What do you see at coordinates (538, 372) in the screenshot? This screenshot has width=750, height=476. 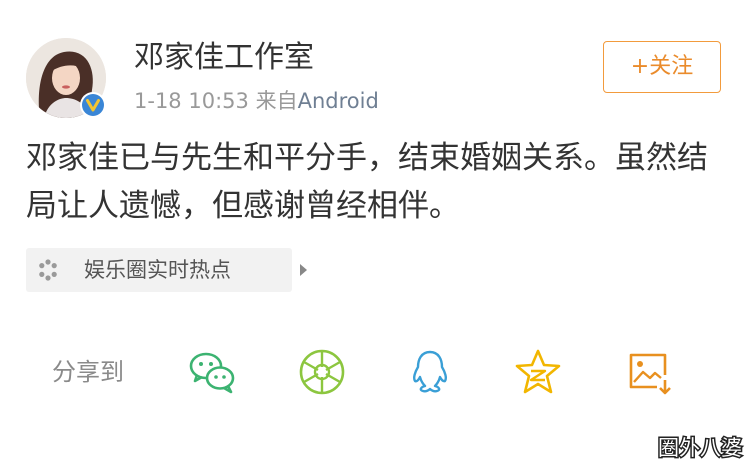 I see `qzone-icon` at bounding box center [538, 372].